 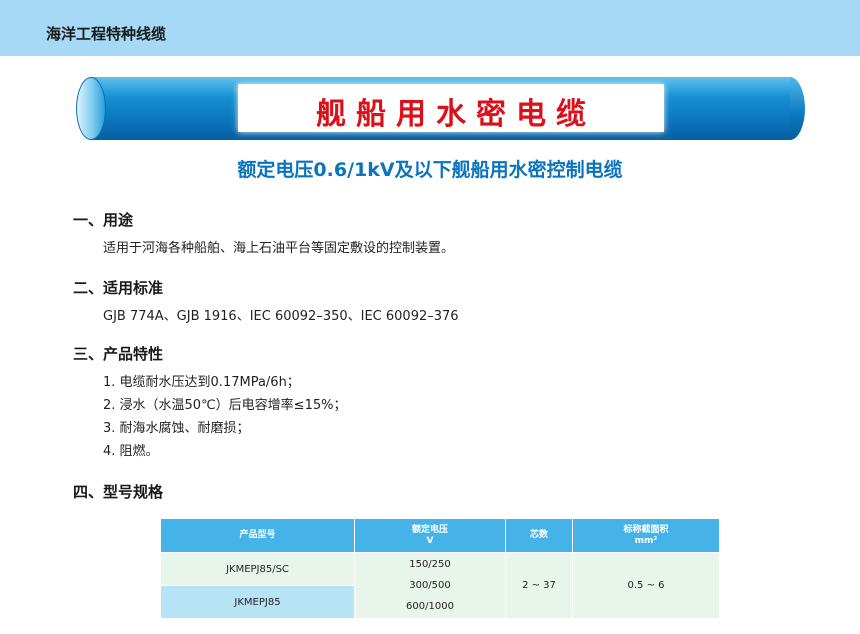 I want to click on use-text: 适用于河海各种船舶、海上石油平台等固定敷设的控制装置。, so click(x=279, y=248).